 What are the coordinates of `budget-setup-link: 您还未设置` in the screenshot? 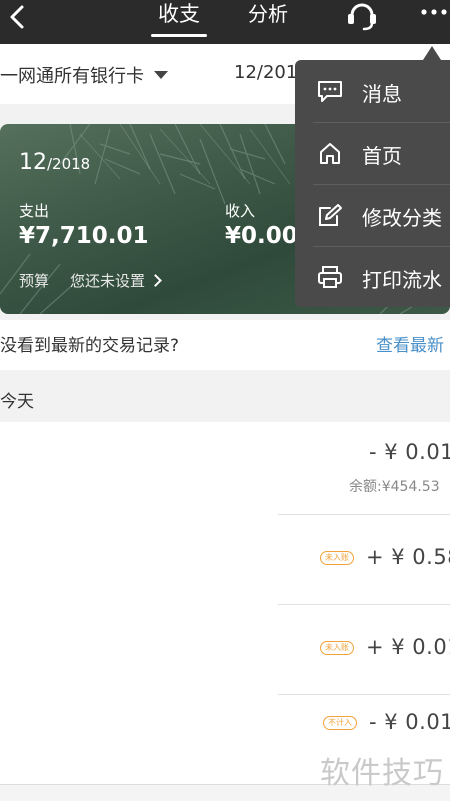 It's located at (116, 280).